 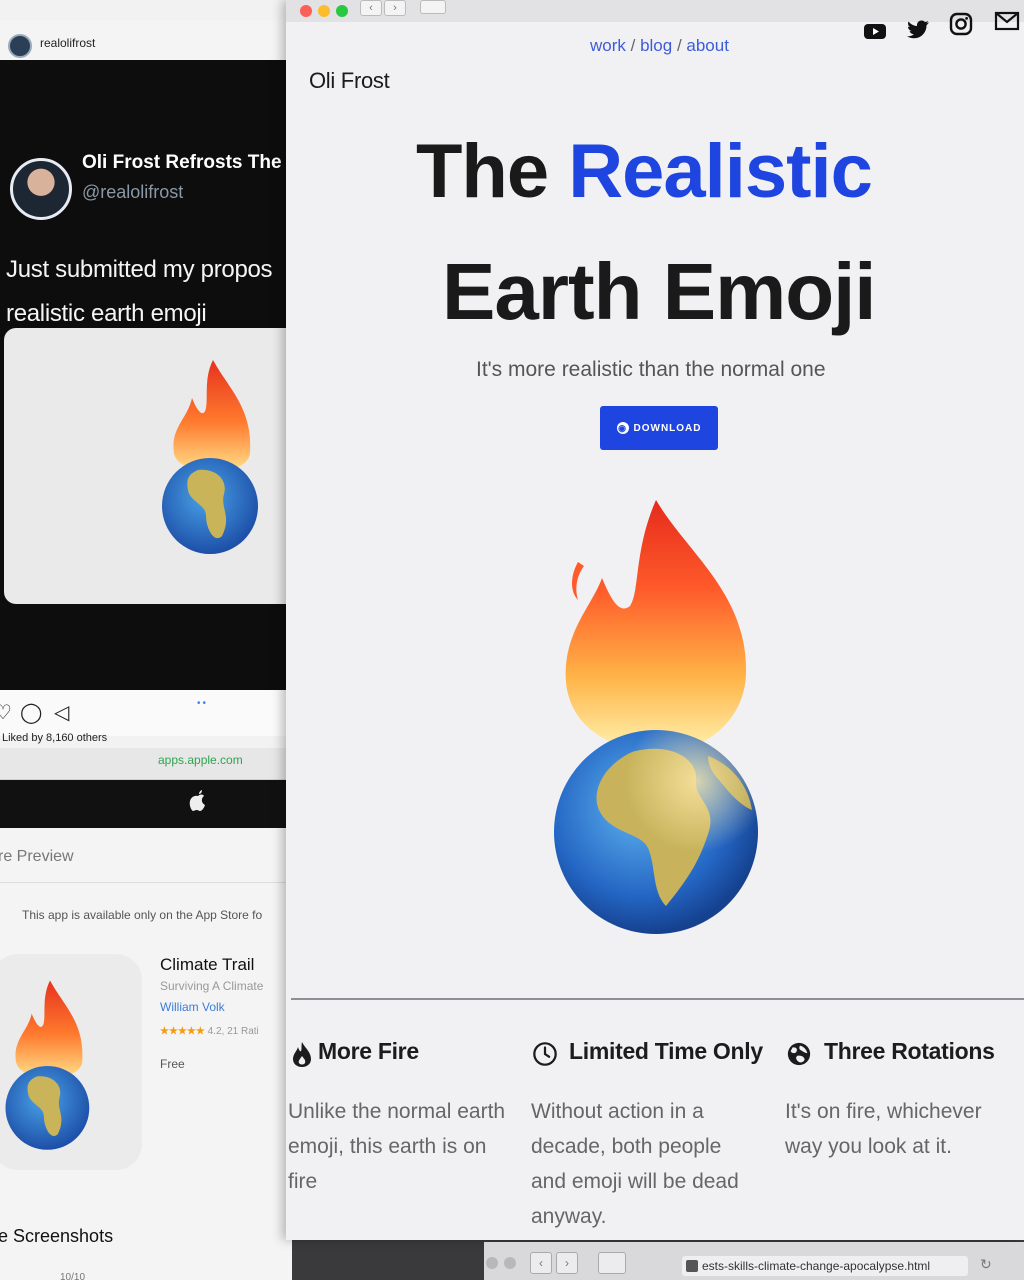 I want to click on post-action-bar, so click(x=146, y=713).